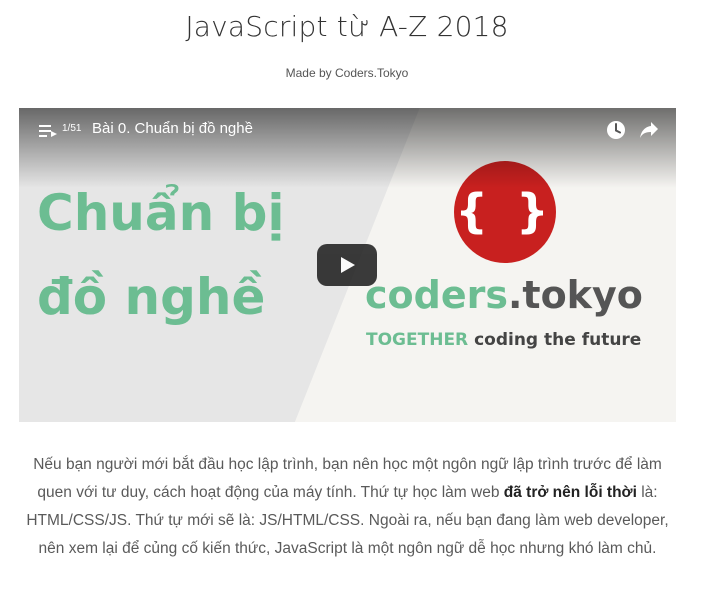  I want to click on brand-name-part1: coders, so click(436, 295).